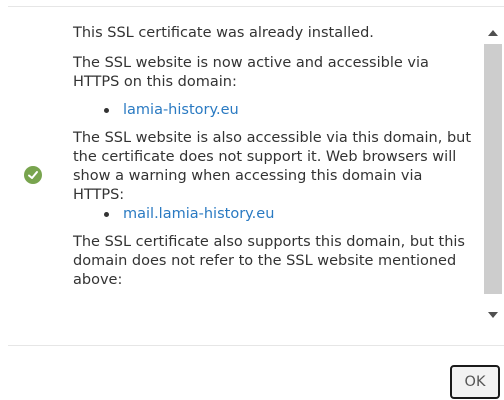  I want to click on check-icon, so click(33, 175).